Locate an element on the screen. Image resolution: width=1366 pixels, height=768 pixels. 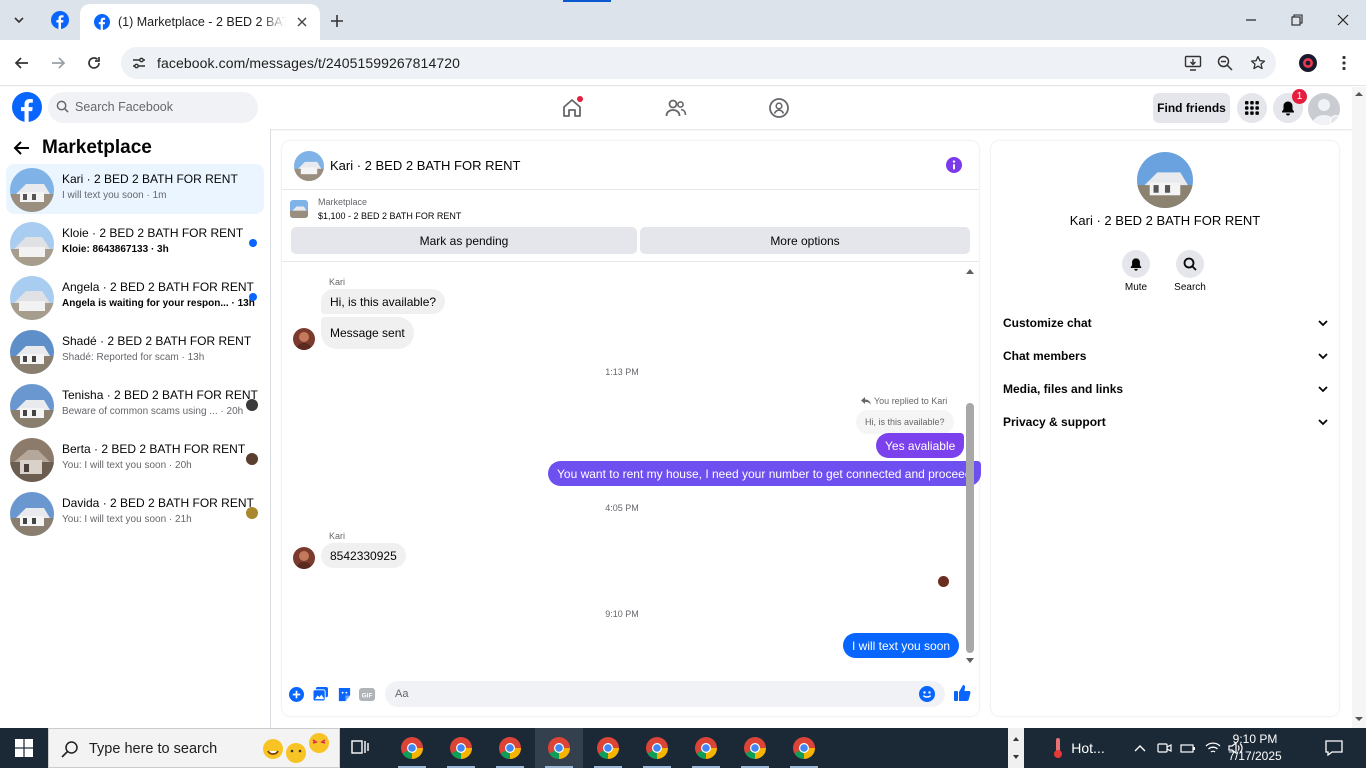
outgoing-message: Yes avaliable is located at coordinates (920, 445).